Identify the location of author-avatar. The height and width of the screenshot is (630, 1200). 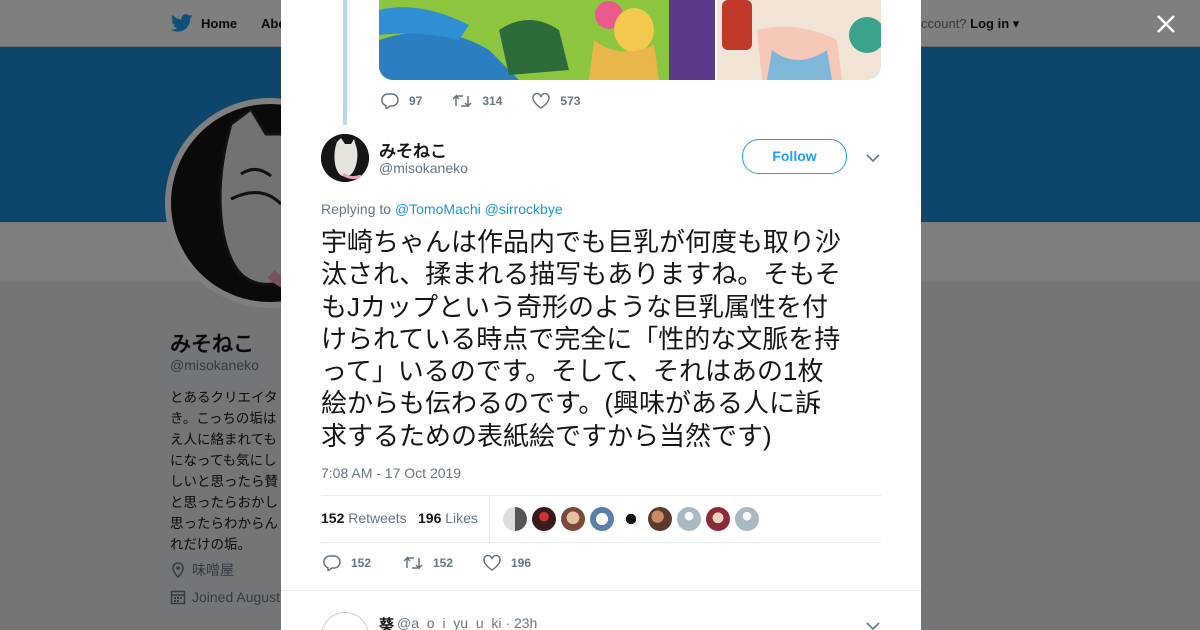
(345, 158).